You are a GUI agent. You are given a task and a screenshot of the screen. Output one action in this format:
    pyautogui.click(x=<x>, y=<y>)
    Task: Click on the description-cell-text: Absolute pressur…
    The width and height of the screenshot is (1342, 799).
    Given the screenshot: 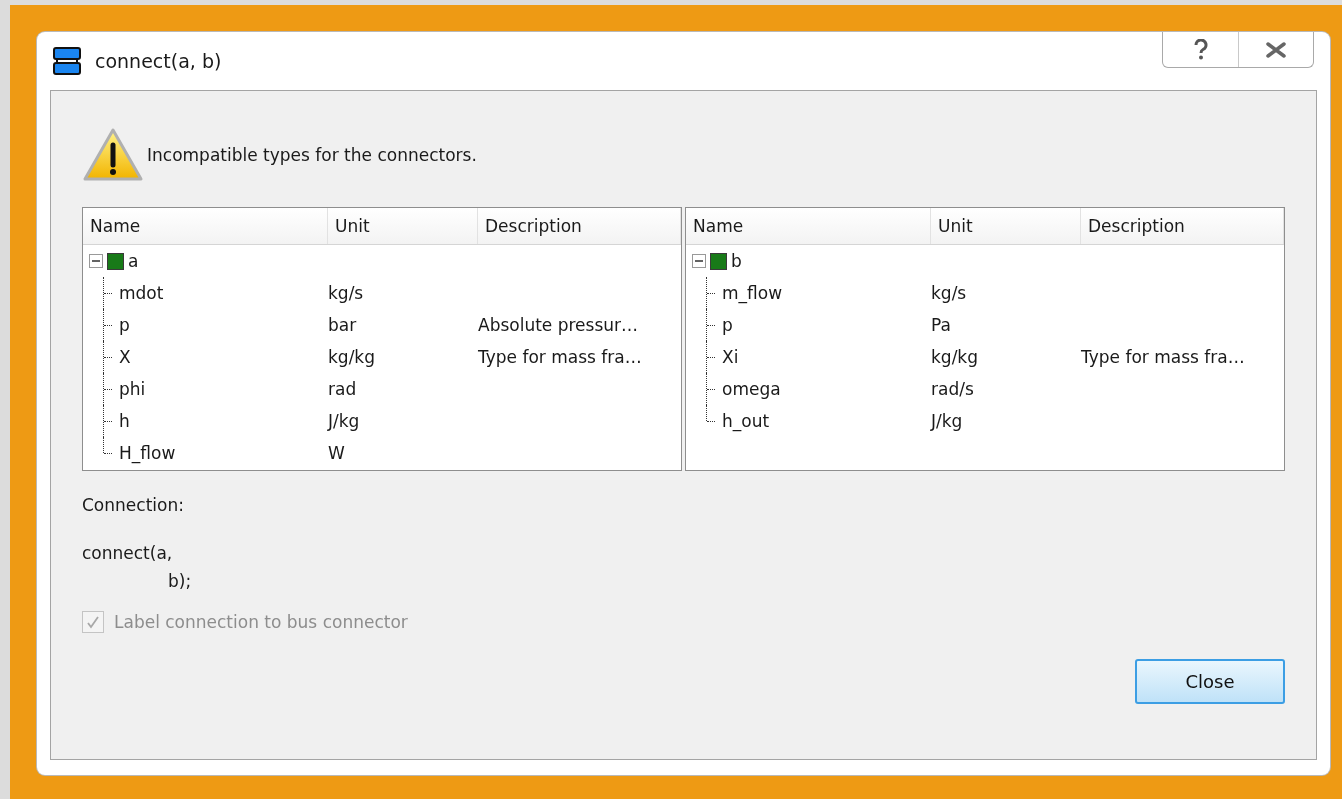 What is the action you would take?
    pyautogui.click(x=559, y=325)
    